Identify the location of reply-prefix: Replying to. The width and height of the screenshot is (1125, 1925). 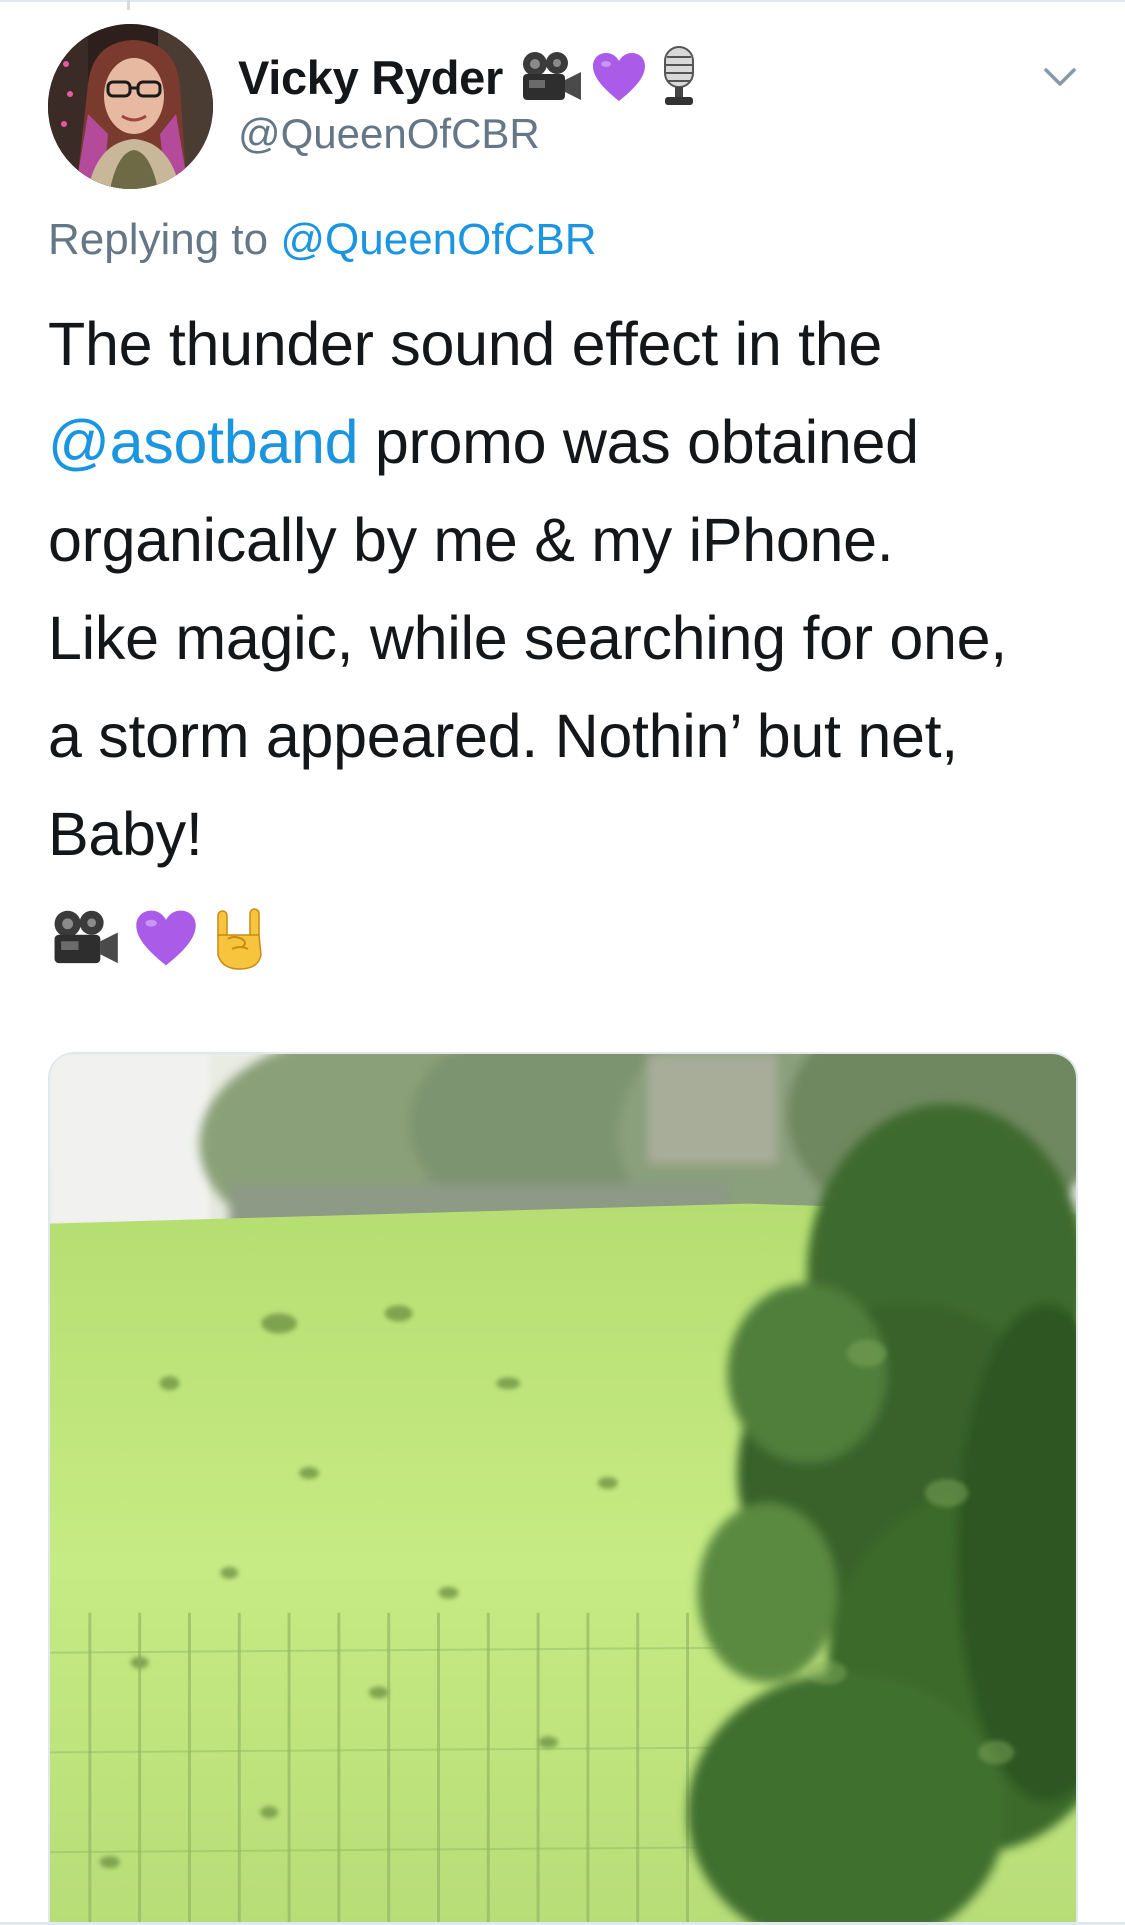
(158, 239).